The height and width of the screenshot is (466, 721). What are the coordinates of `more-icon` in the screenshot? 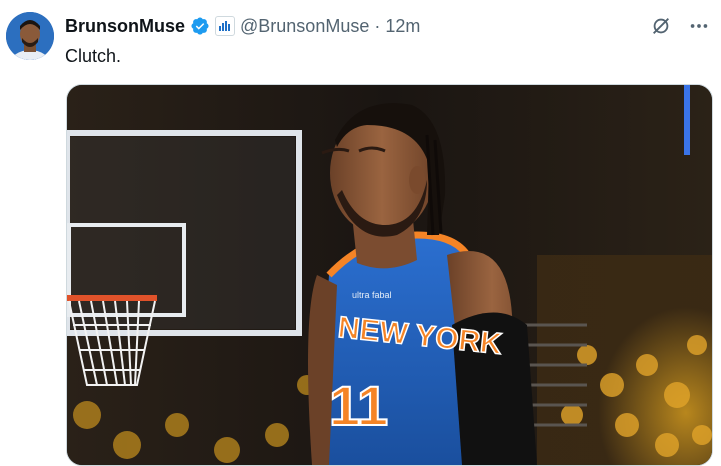 It's located at (699, 26).